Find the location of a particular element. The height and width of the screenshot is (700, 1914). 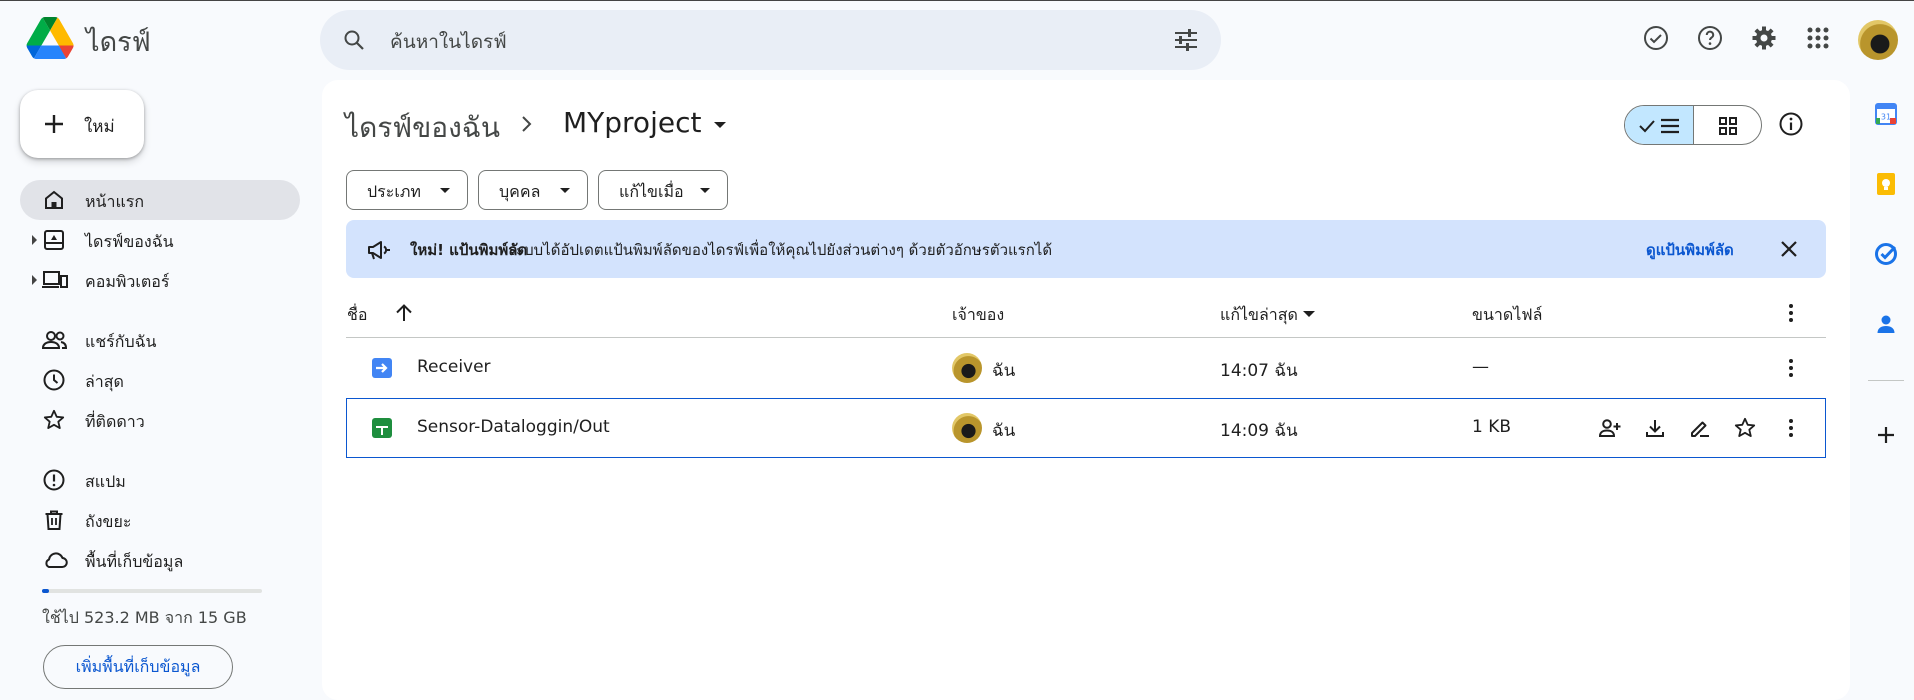

file-size: — is located at coordinates (1480, 367).